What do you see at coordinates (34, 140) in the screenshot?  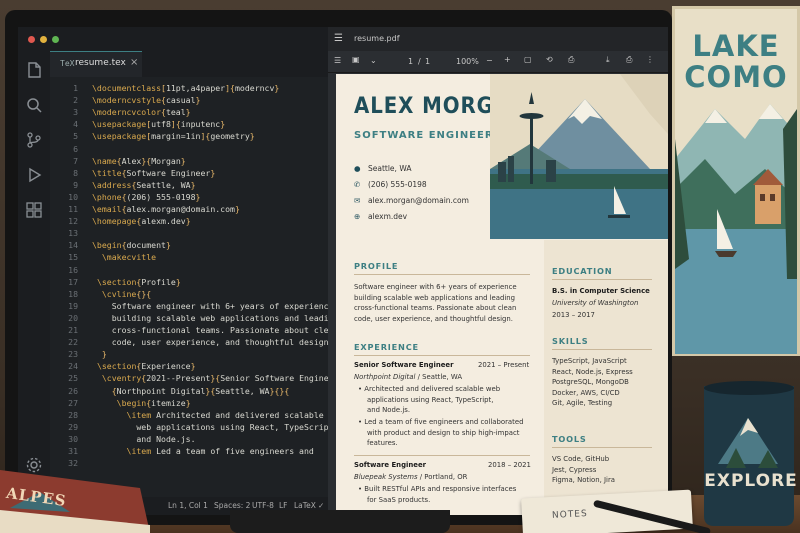 I see `source-control-icon` at bounding box center [34, 140].